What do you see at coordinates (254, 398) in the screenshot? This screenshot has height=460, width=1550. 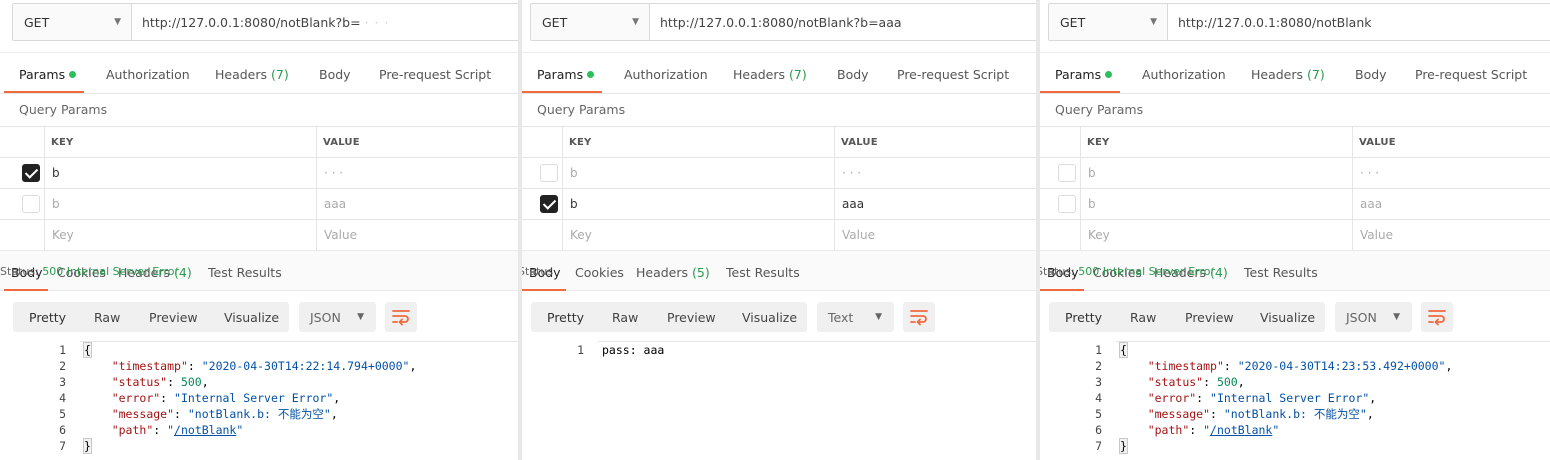 I see `code-token: "Internal Server Error"` at bounding box center [254, 398].